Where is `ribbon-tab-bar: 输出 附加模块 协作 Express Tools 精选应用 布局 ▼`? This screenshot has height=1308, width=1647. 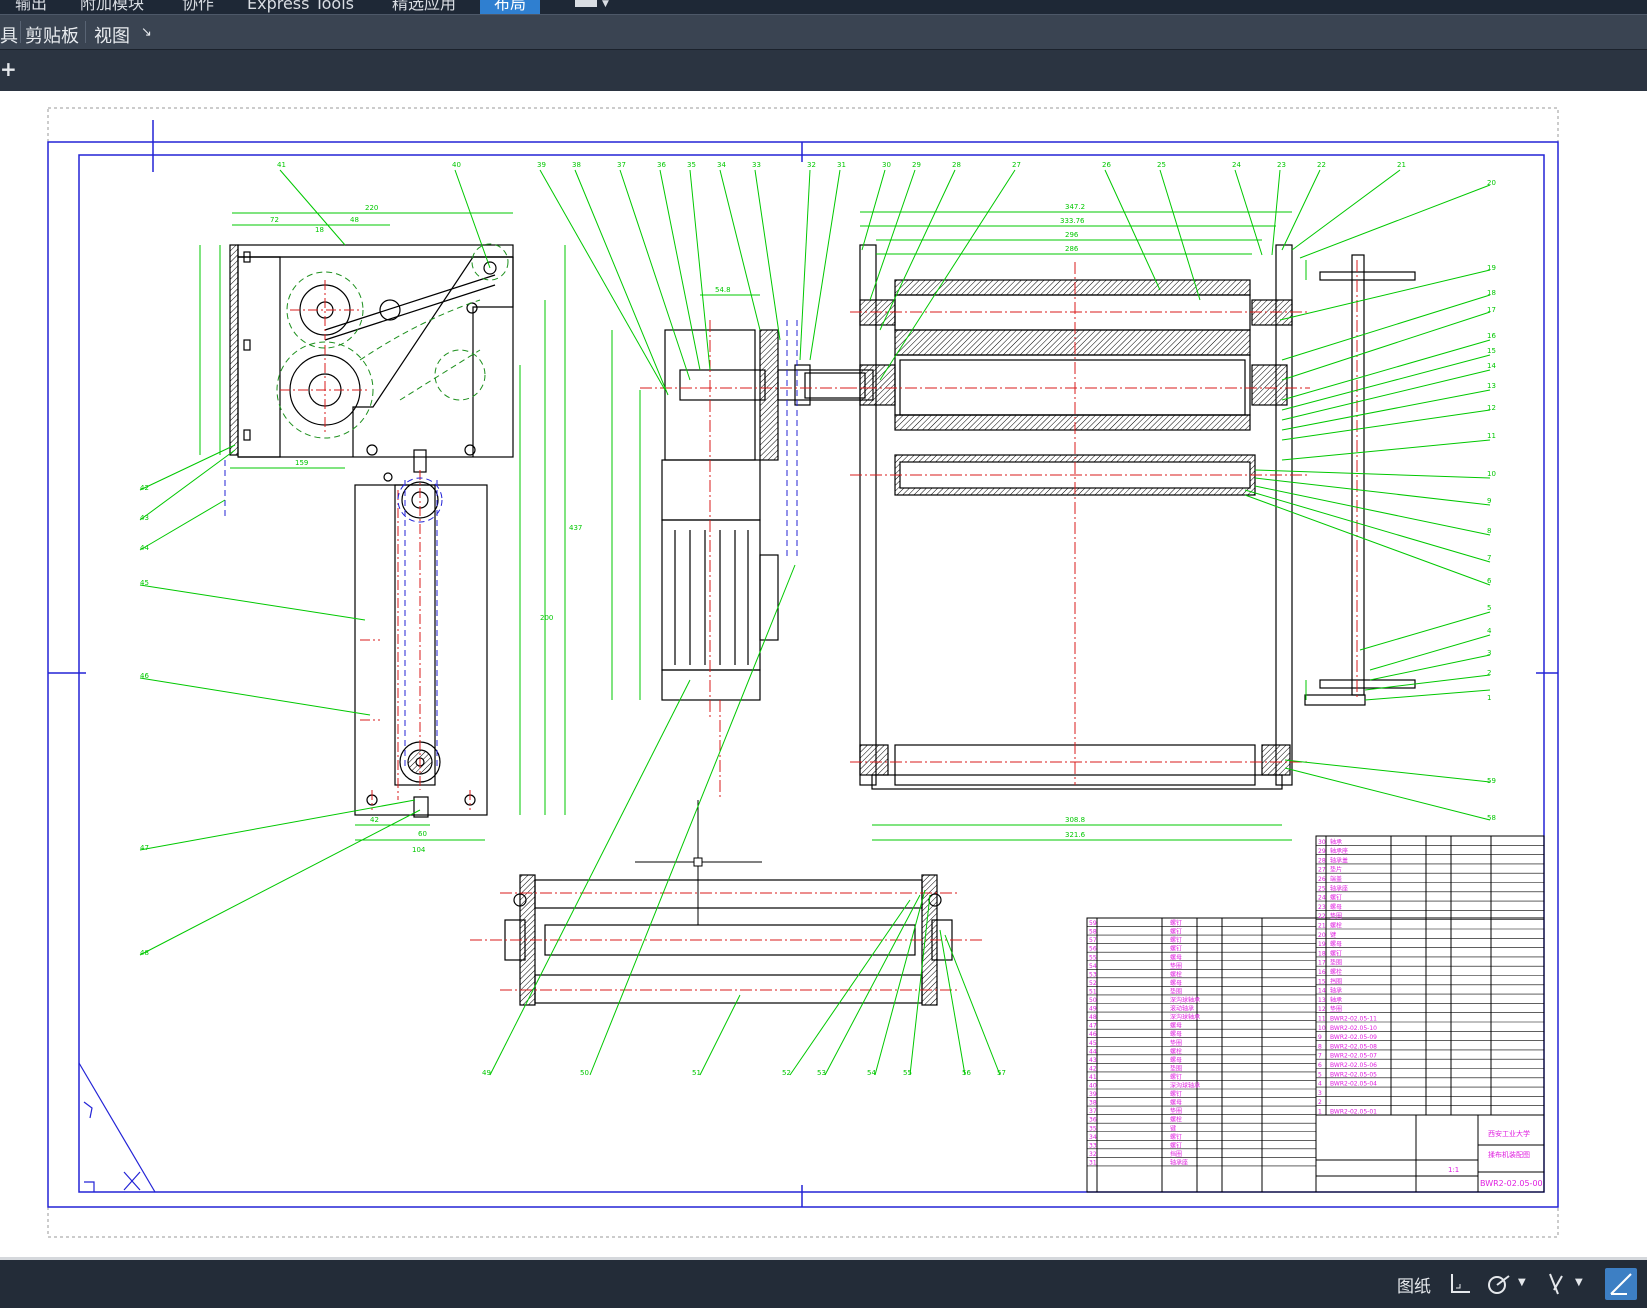 ribbon-tab-bar: 输出 附加模块 协作 Express Tools 精选应用 布局 ▼ is located at coordinates (823, 7).